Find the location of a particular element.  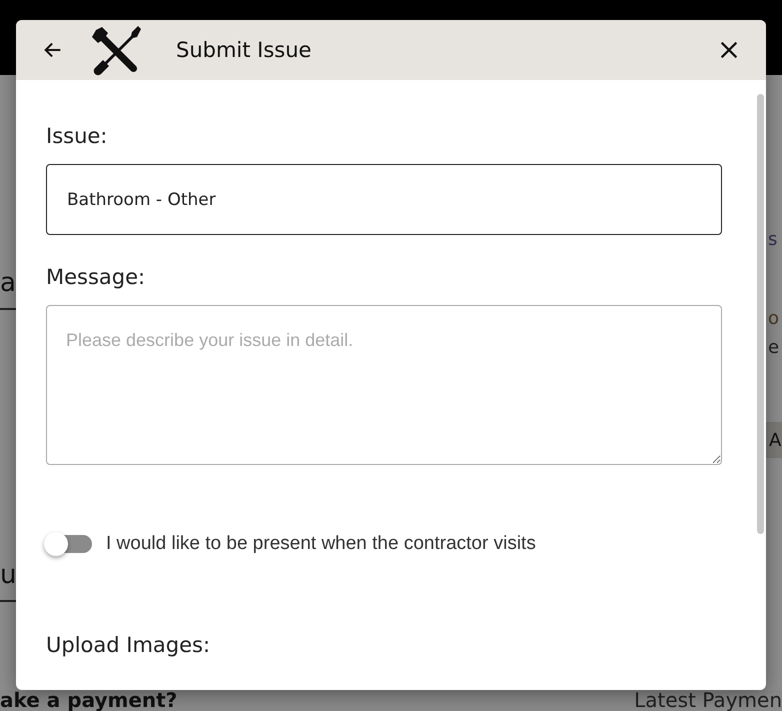

page-text: s is located at coordinates (773, 240).